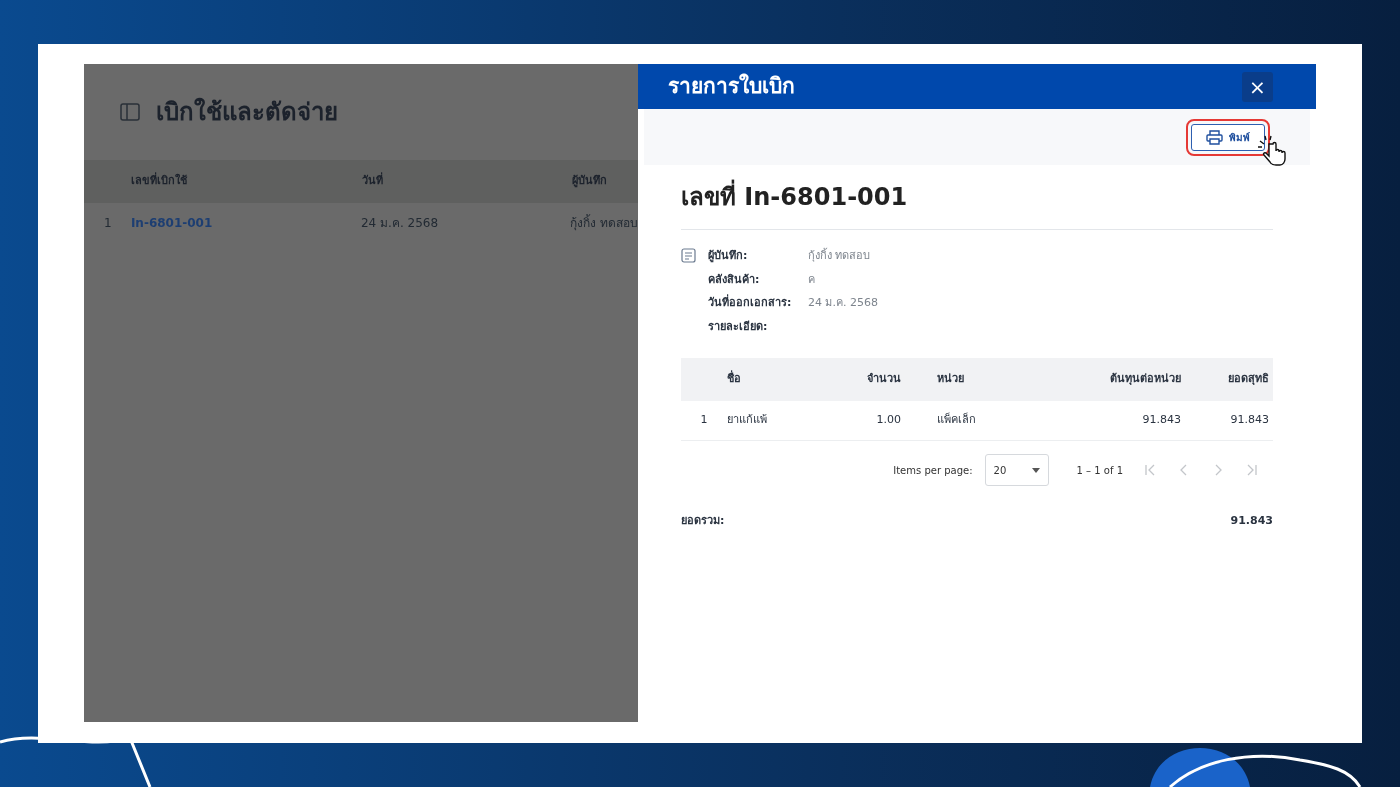 This screenshot has width=1400, height=787. Describe the element at coordinates (159, 181) in the screenshot. I see `column-header: เลขที่เบิกใช้` at that location.